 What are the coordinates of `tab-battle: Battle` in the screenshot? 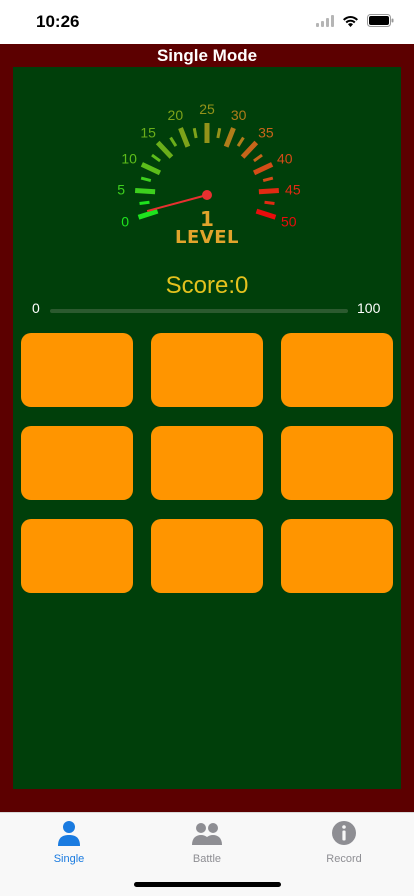 It's located at (207, 845).